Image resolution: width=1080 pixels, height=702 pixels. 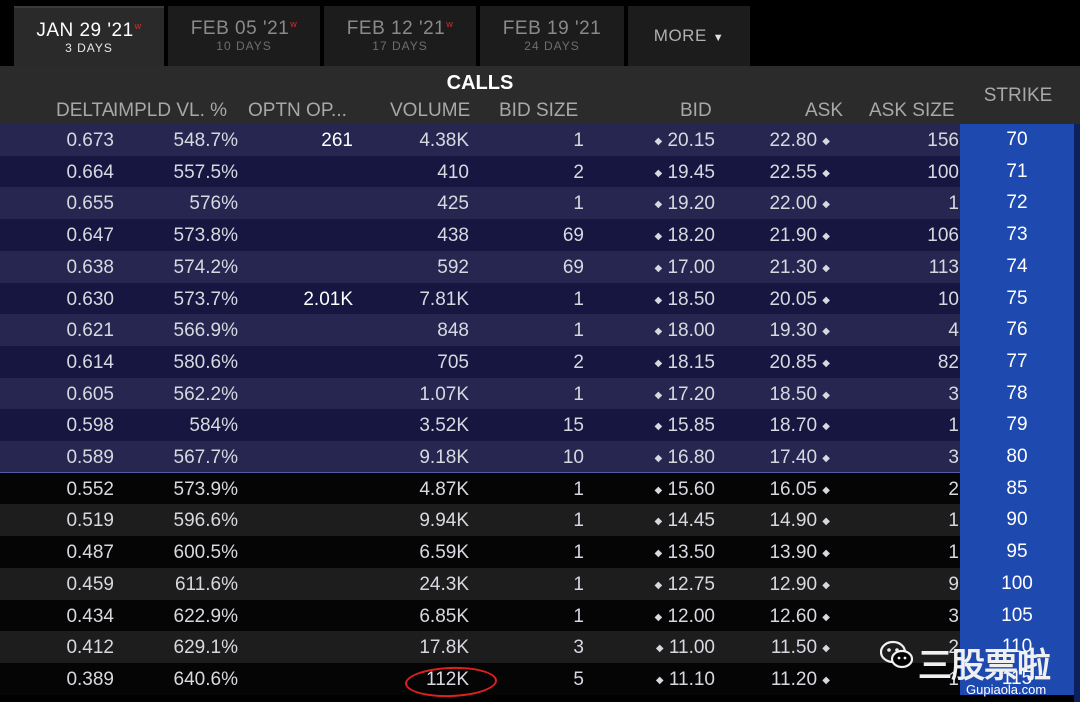 What do you see at coordinates (667, 236) in the screenshot?
I see `bid-cell: ◆ 18.20` at bounding box center [667, 236].